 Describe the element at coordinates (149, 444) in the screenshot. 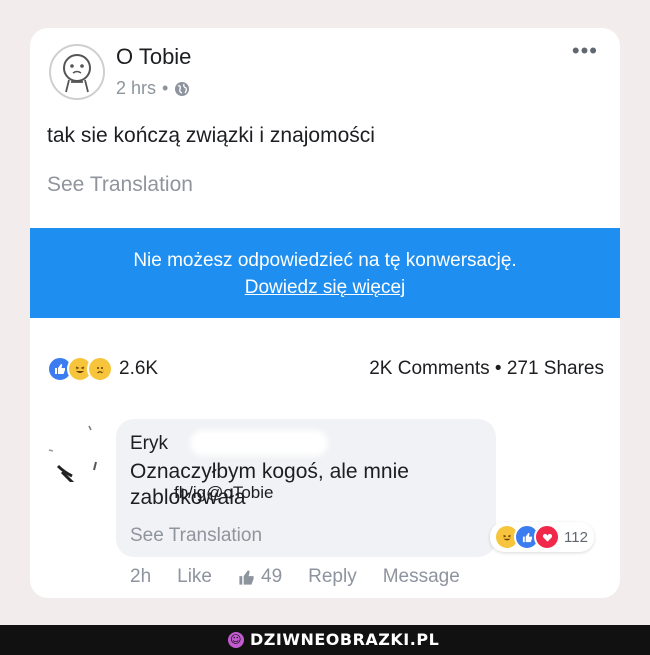

I see `comment-author: Eryk` at that location.